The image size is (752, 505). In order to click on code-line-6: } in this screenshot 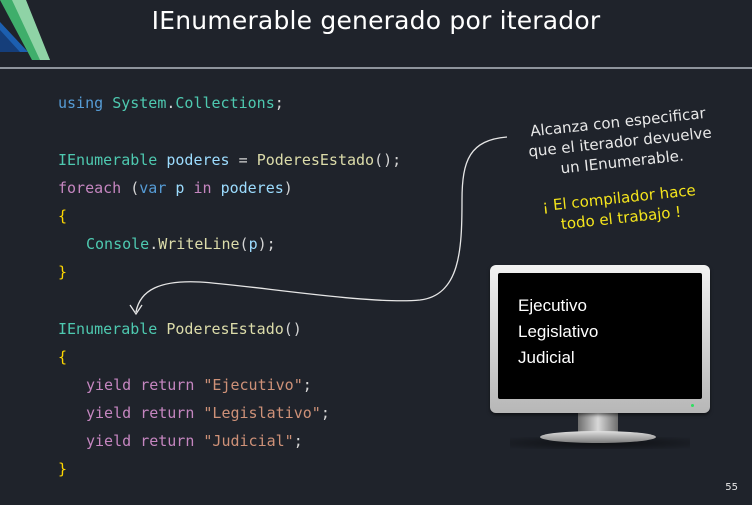, I will do `click(63, 272)`.